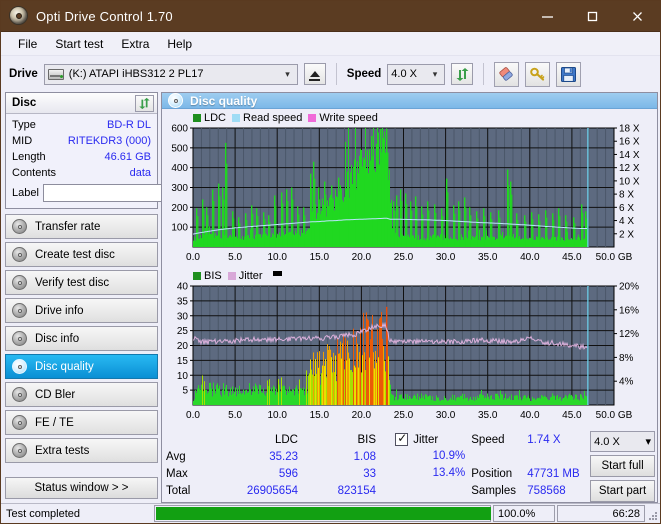 The width and height of the screenshot is (661, 524). I want to click on stats-max-ldc: 596, so click(288, 473).